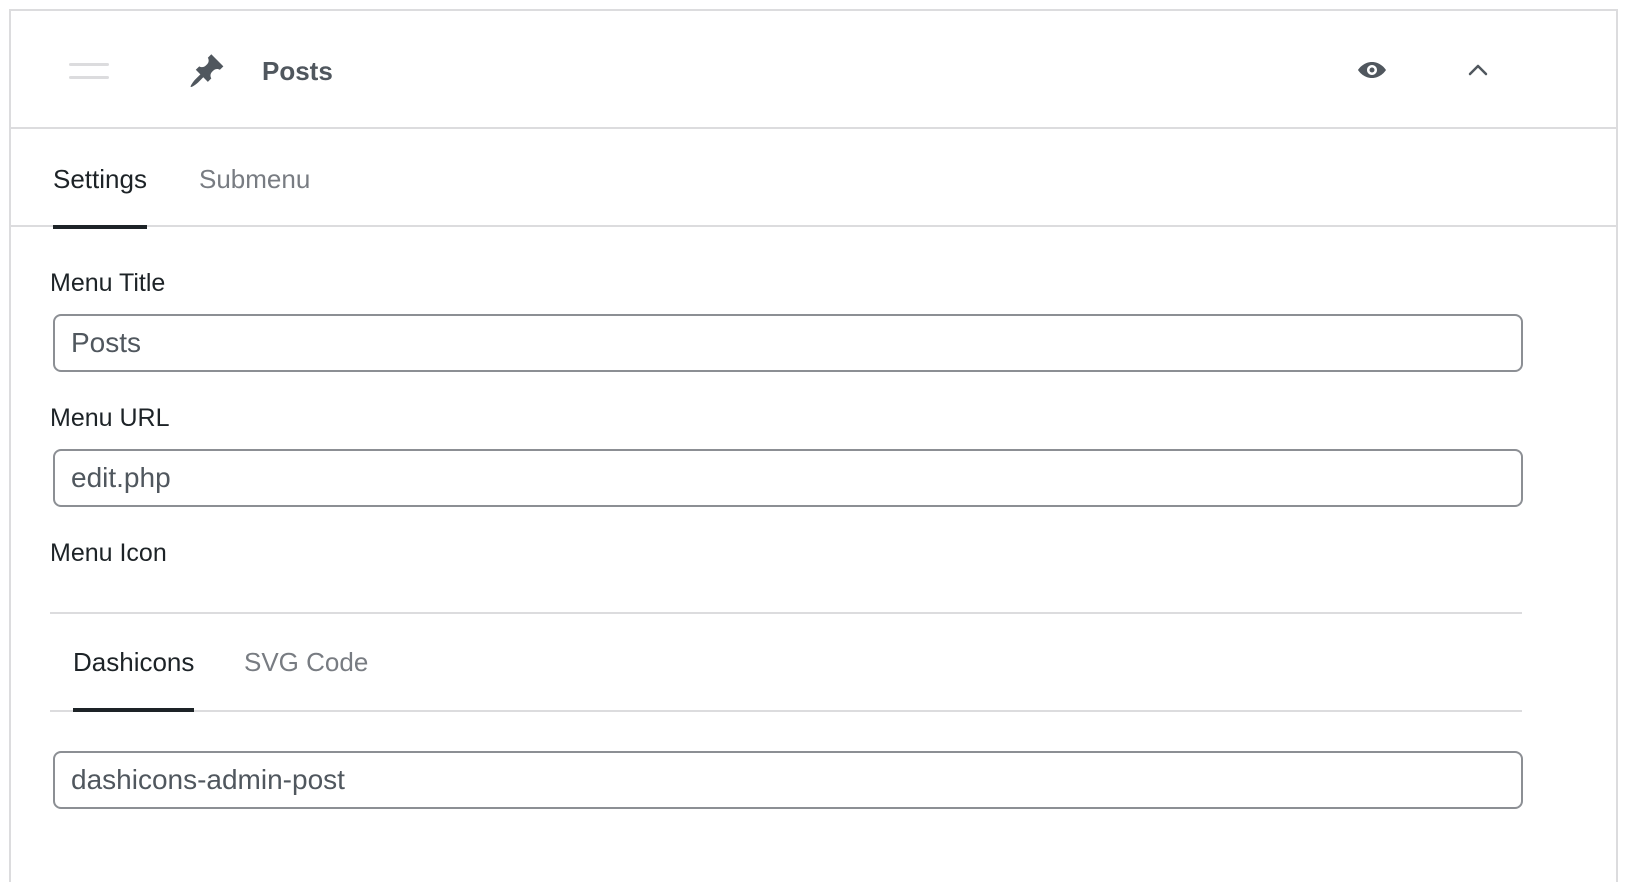 This screenshot has width=1628, height=882. I want to click on menu-url-label: Menu URL, so click(110, 418).